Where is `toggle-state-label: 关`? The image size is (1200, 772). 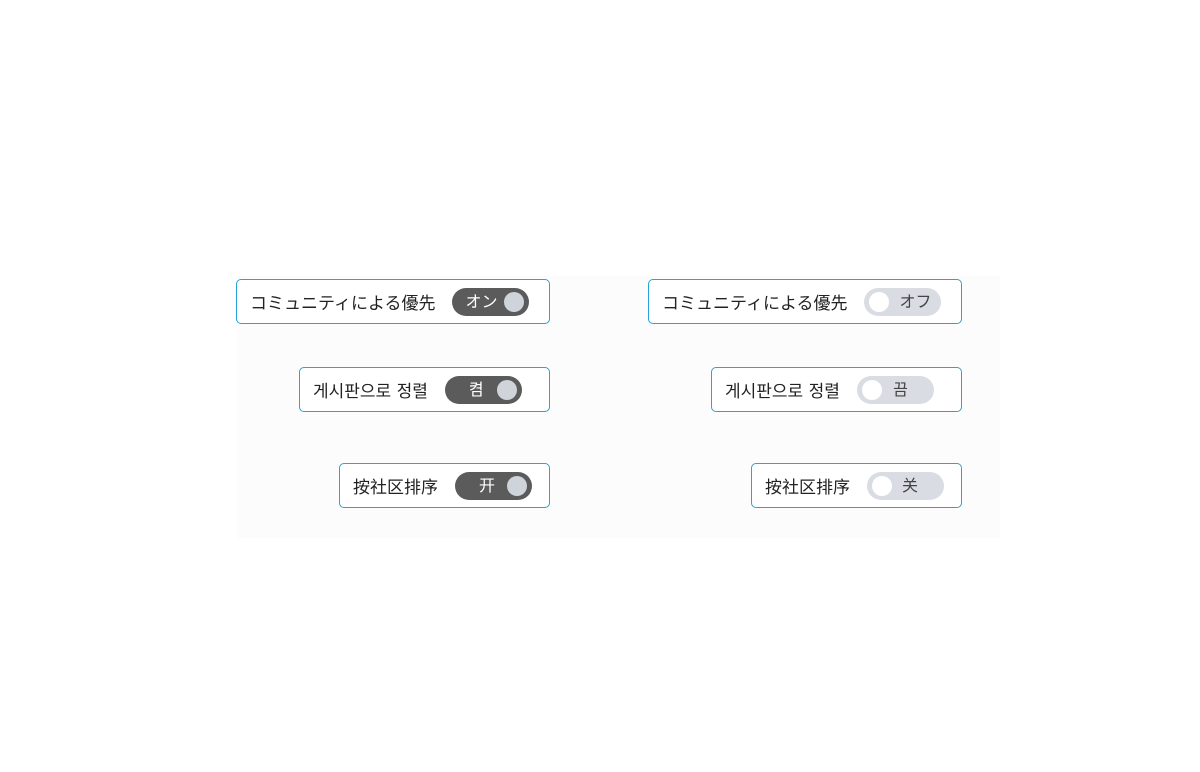
toggle-state-label: 关 is located at coordinates (909, 485).